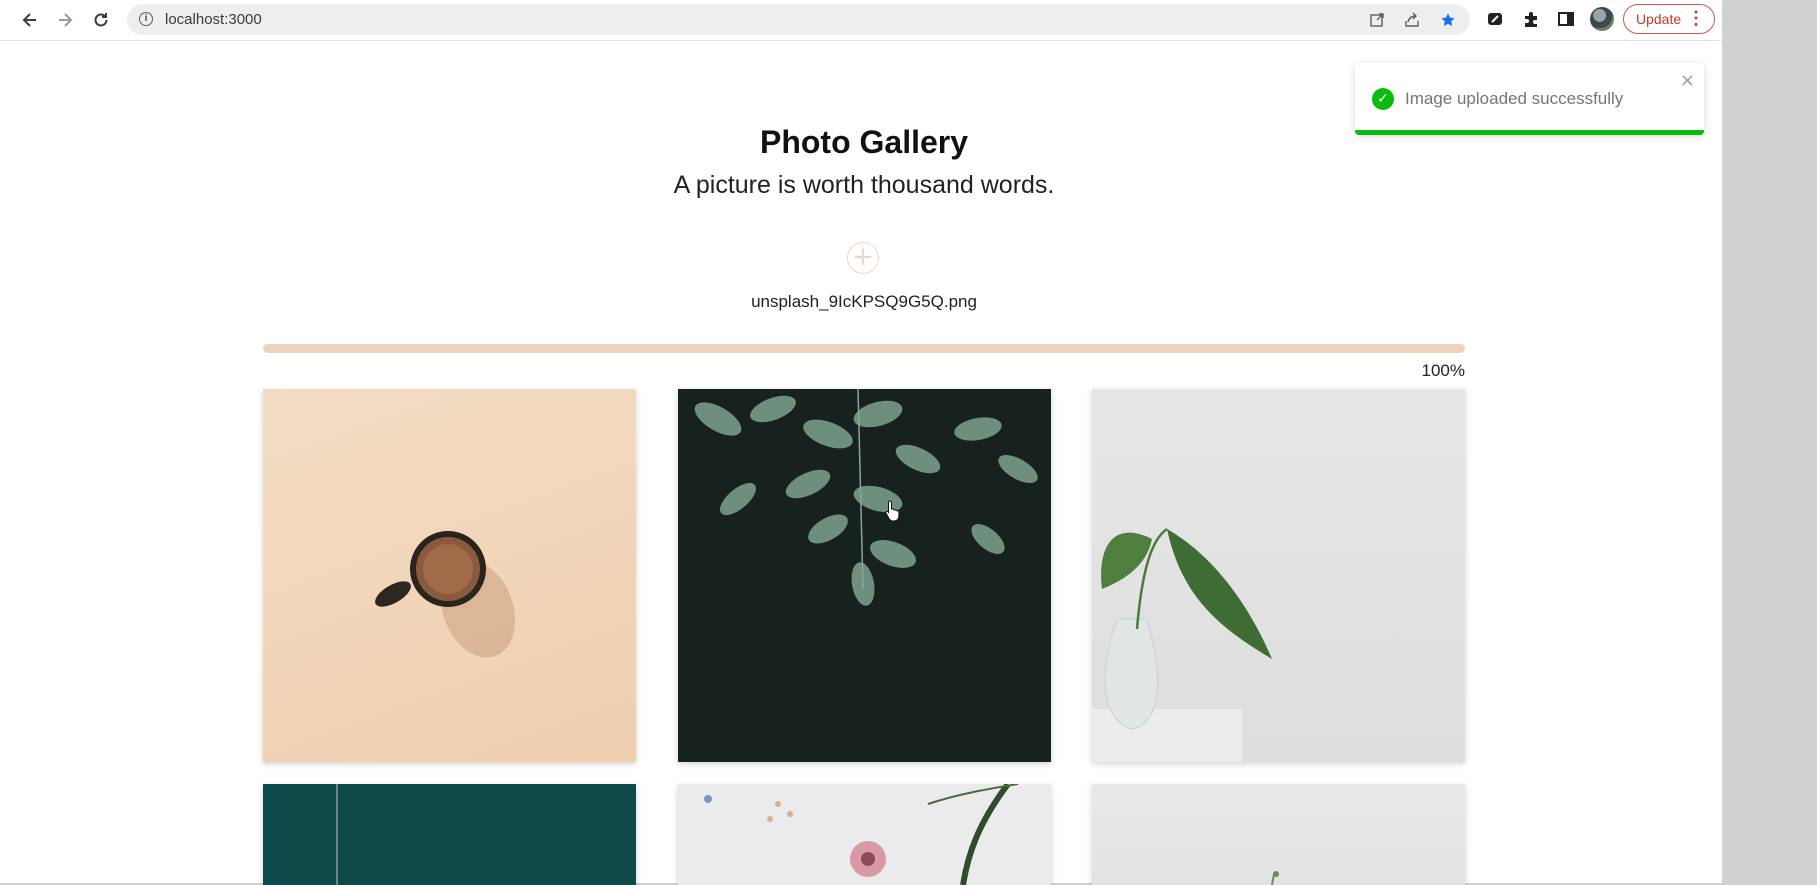 The height and width of the screenshot is (885, 1817). Describe the element at coordinates (146, 19) in the screenshot. I see `site-info-icon: i` at that location.